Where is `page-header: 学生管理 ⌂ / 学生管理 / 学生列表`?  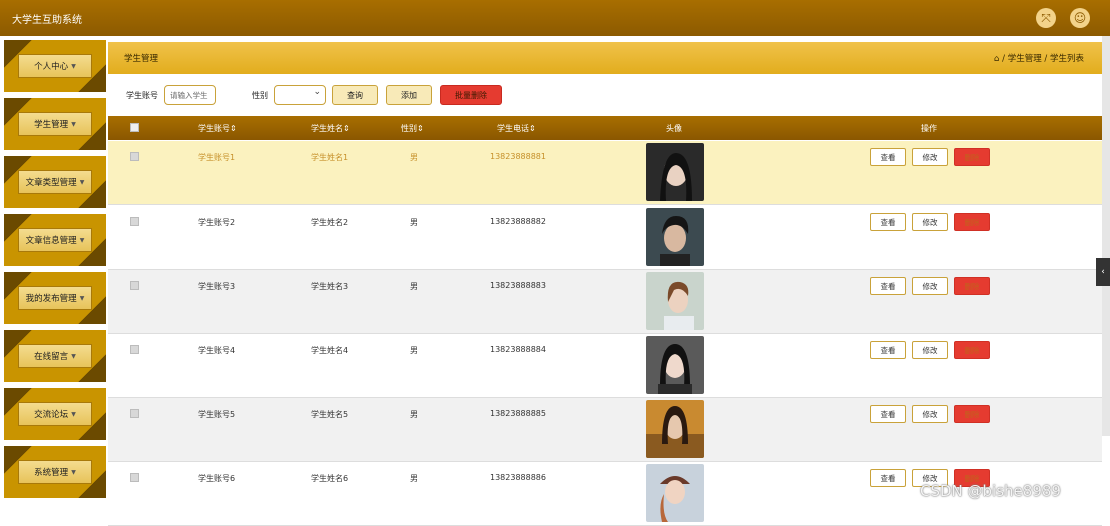
page-header: 学生管理 ⌂ / 学生管理 / 学生列表 is located at coordinates (605, 57).